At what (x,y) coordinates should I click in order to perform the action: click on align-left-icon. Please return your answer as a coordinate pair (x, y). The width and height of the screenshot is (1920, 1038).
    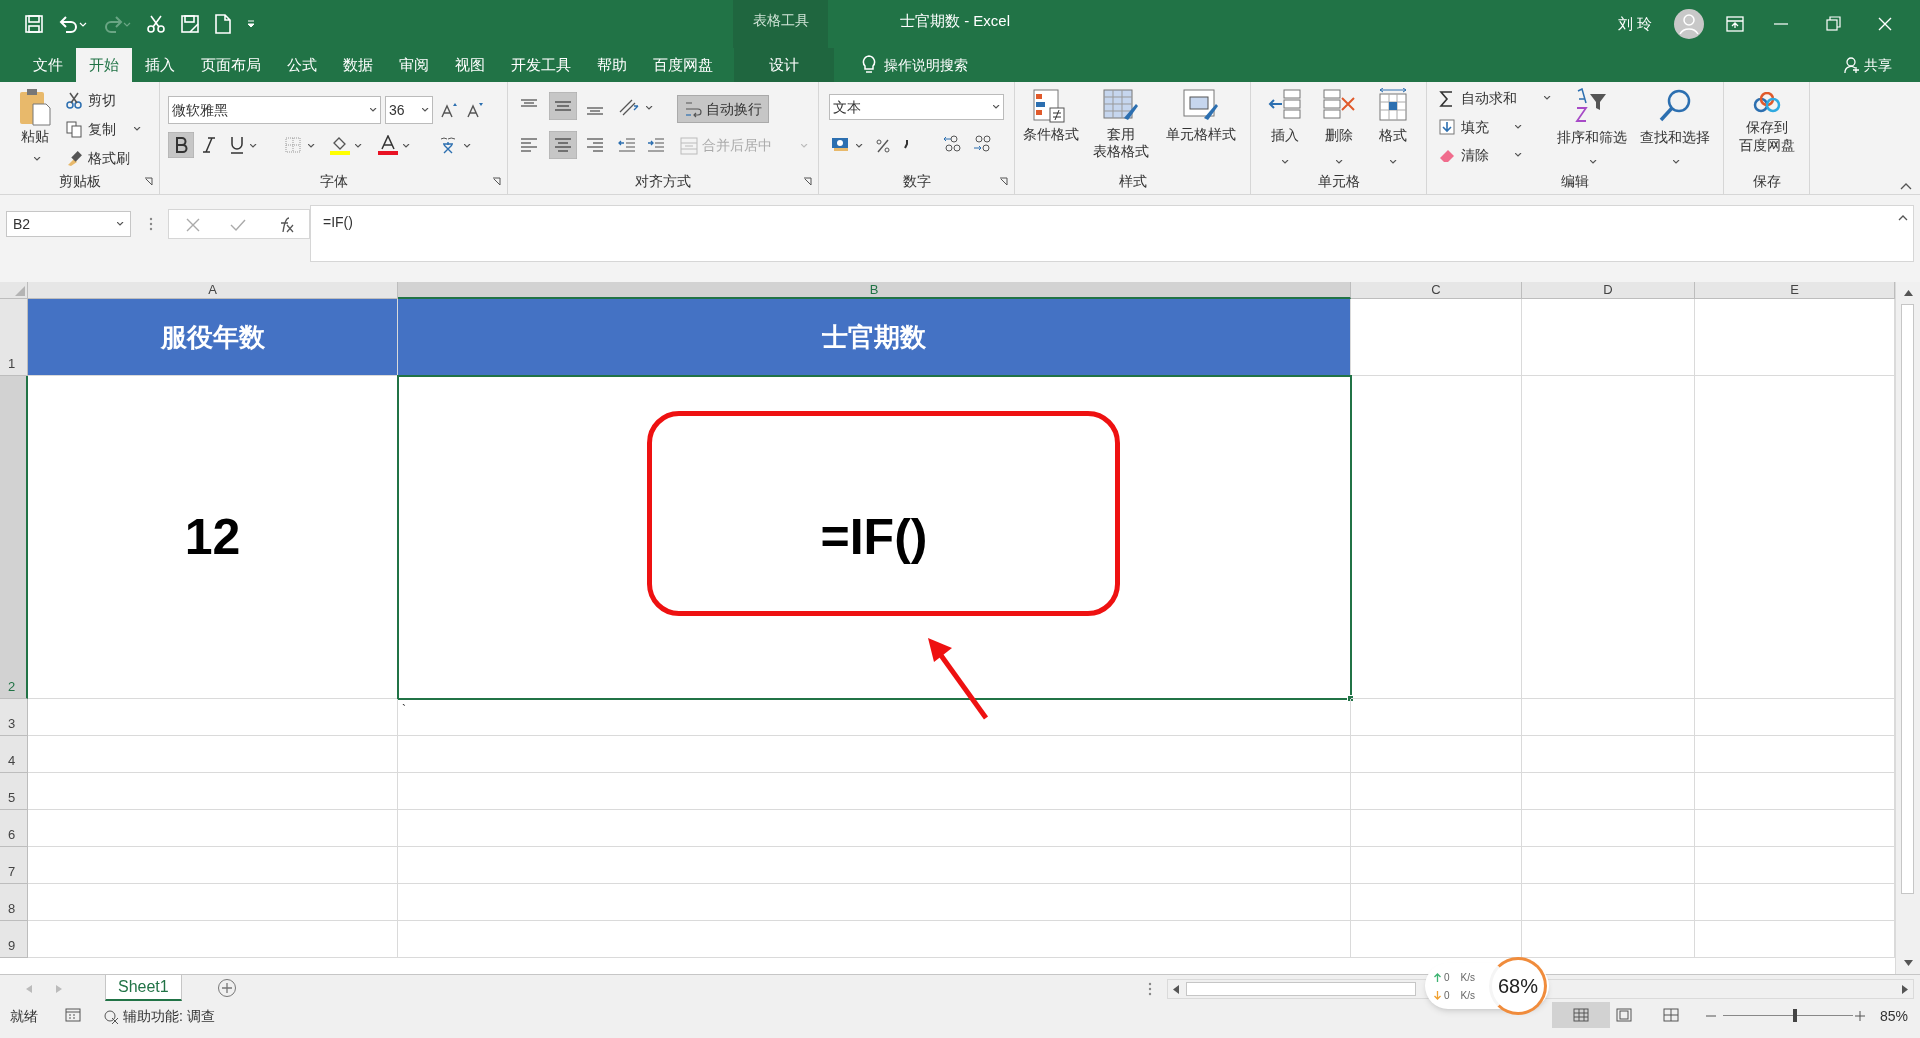
    Looking at the image, I should click on (529, 145).